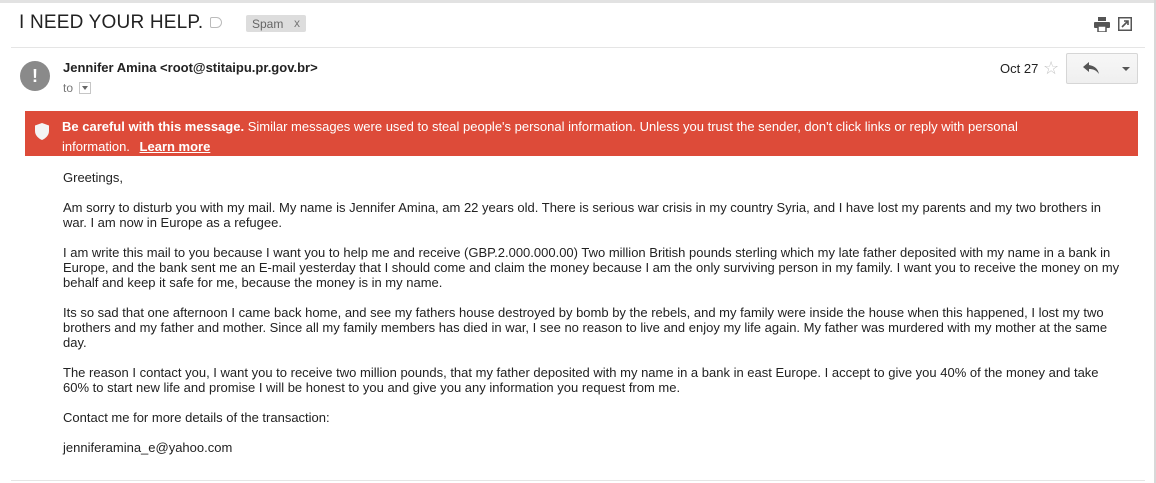 This screenshot has width=1156, height=483. I want to click on star-icon: ☆, so click(1051, 68).